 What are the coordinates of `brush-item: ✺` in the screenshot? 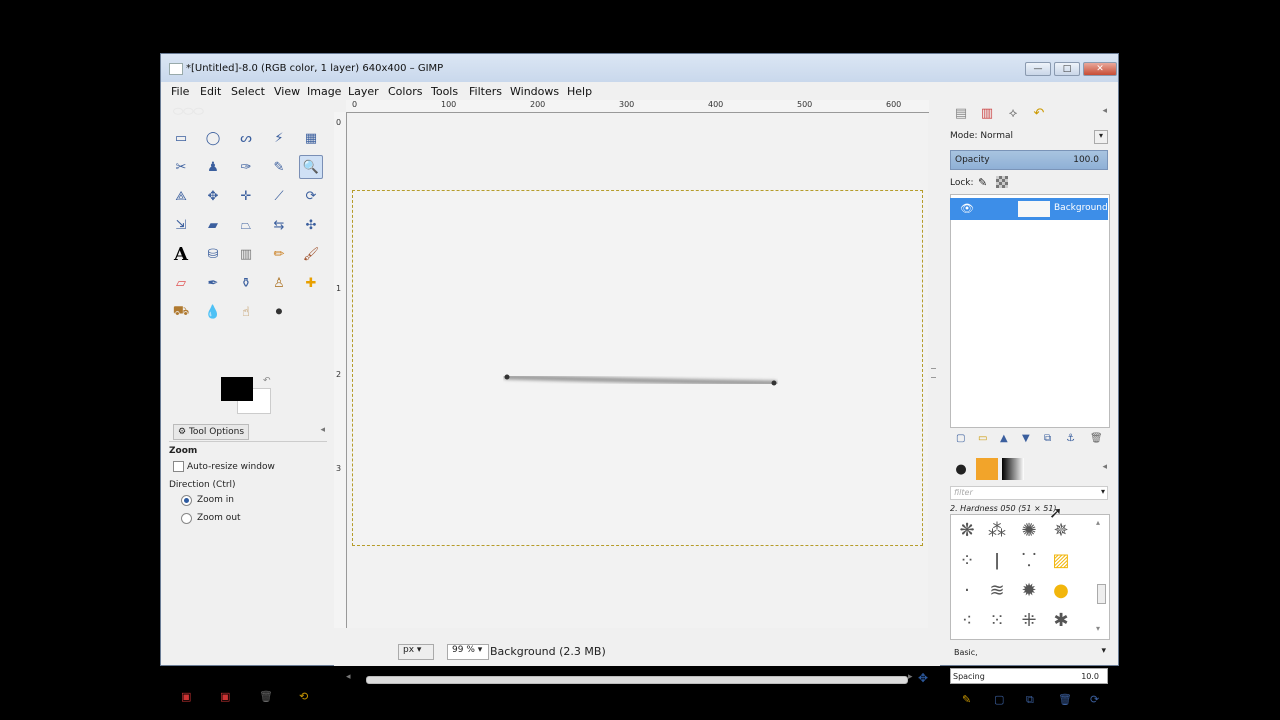 It's located at (1029, 531).